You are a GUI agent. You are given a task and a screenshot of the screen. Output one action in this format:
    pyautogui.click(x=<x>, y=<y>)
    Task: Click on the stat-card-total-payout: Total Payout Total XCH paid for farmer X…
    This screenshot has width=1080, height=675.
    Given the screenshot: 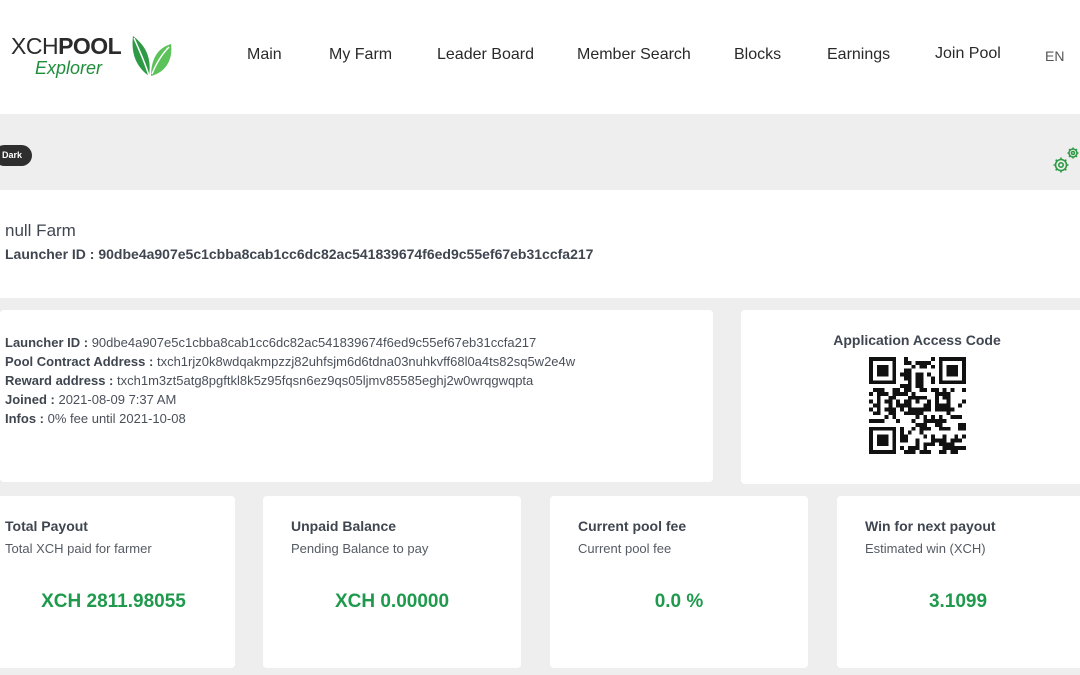 What is the action you would take?
    pyautogui.click(x=117, y=582)
    